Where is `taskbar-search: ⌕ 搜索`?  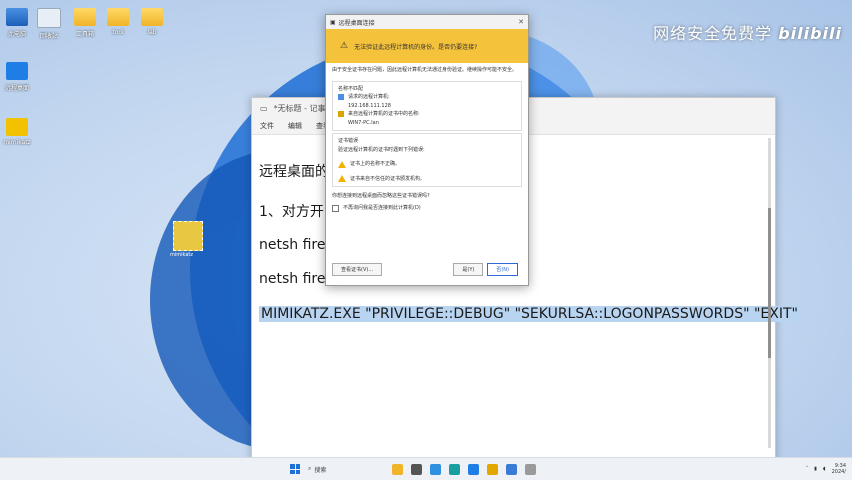 taskbar-search: ⌕ 搜索 is located at coordinates (317, 469).